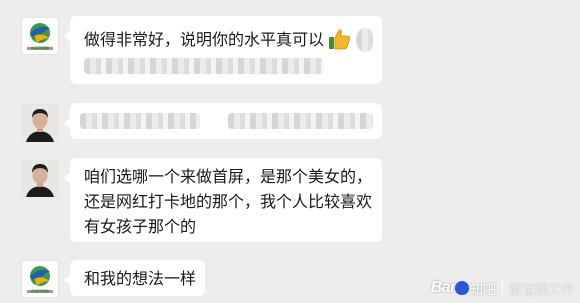 This screenshot has height=303, width=580. I want to click on watermark-brand-rest: 知吧, so click(482, 289).